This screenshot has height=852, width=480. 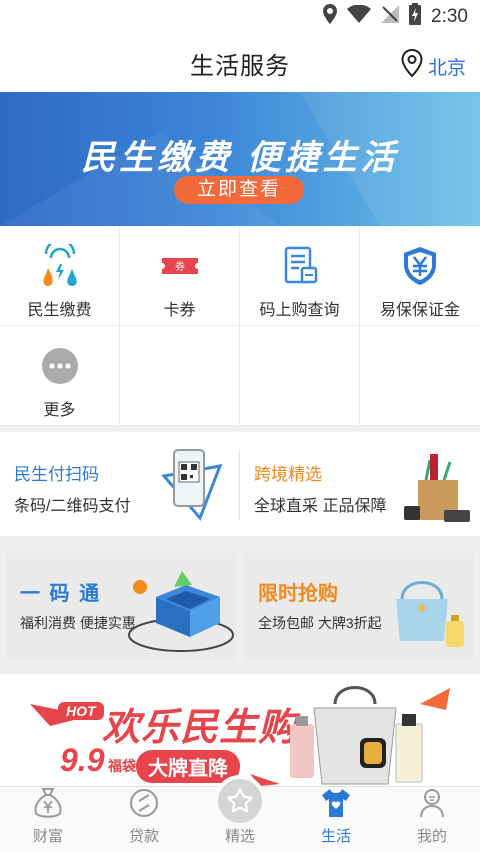 I want to click on service-label: 码上购查询, so click(x=299, y=310).